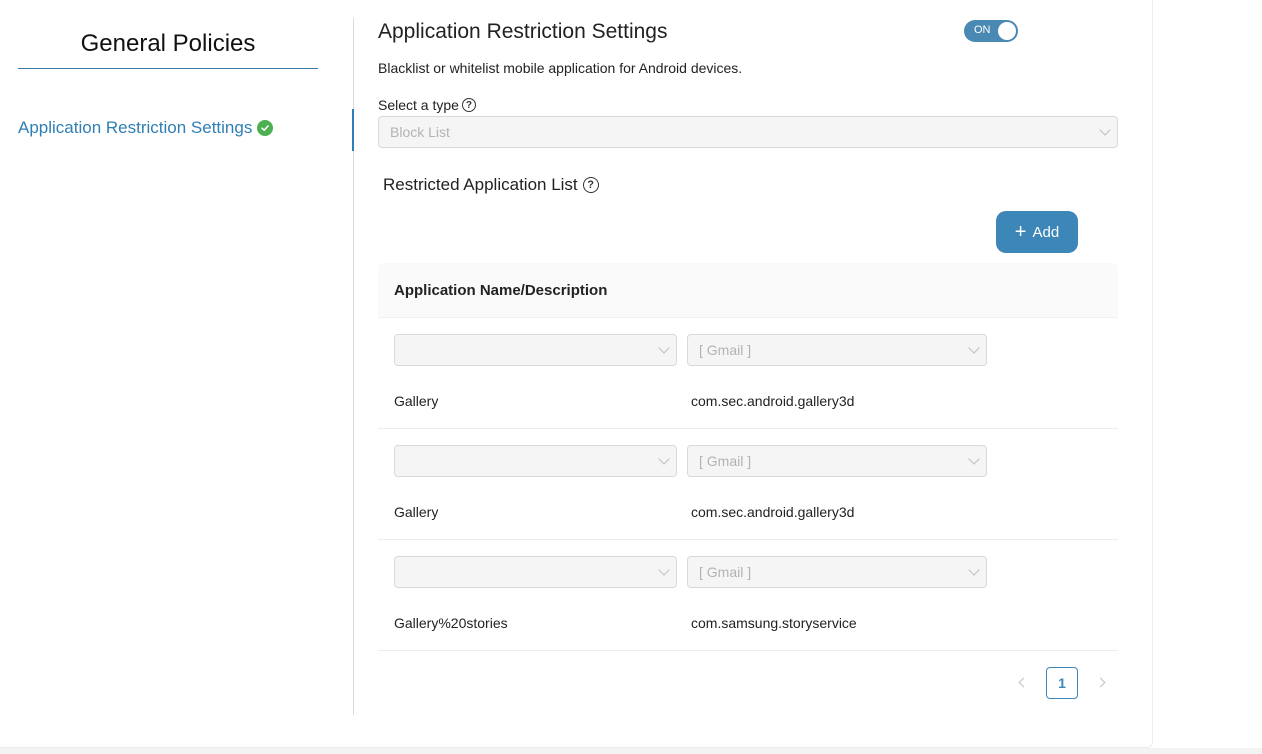 The height and width of the screenshot is (754, 1262). I want to click on toggle-knob, so click(1007, 31).